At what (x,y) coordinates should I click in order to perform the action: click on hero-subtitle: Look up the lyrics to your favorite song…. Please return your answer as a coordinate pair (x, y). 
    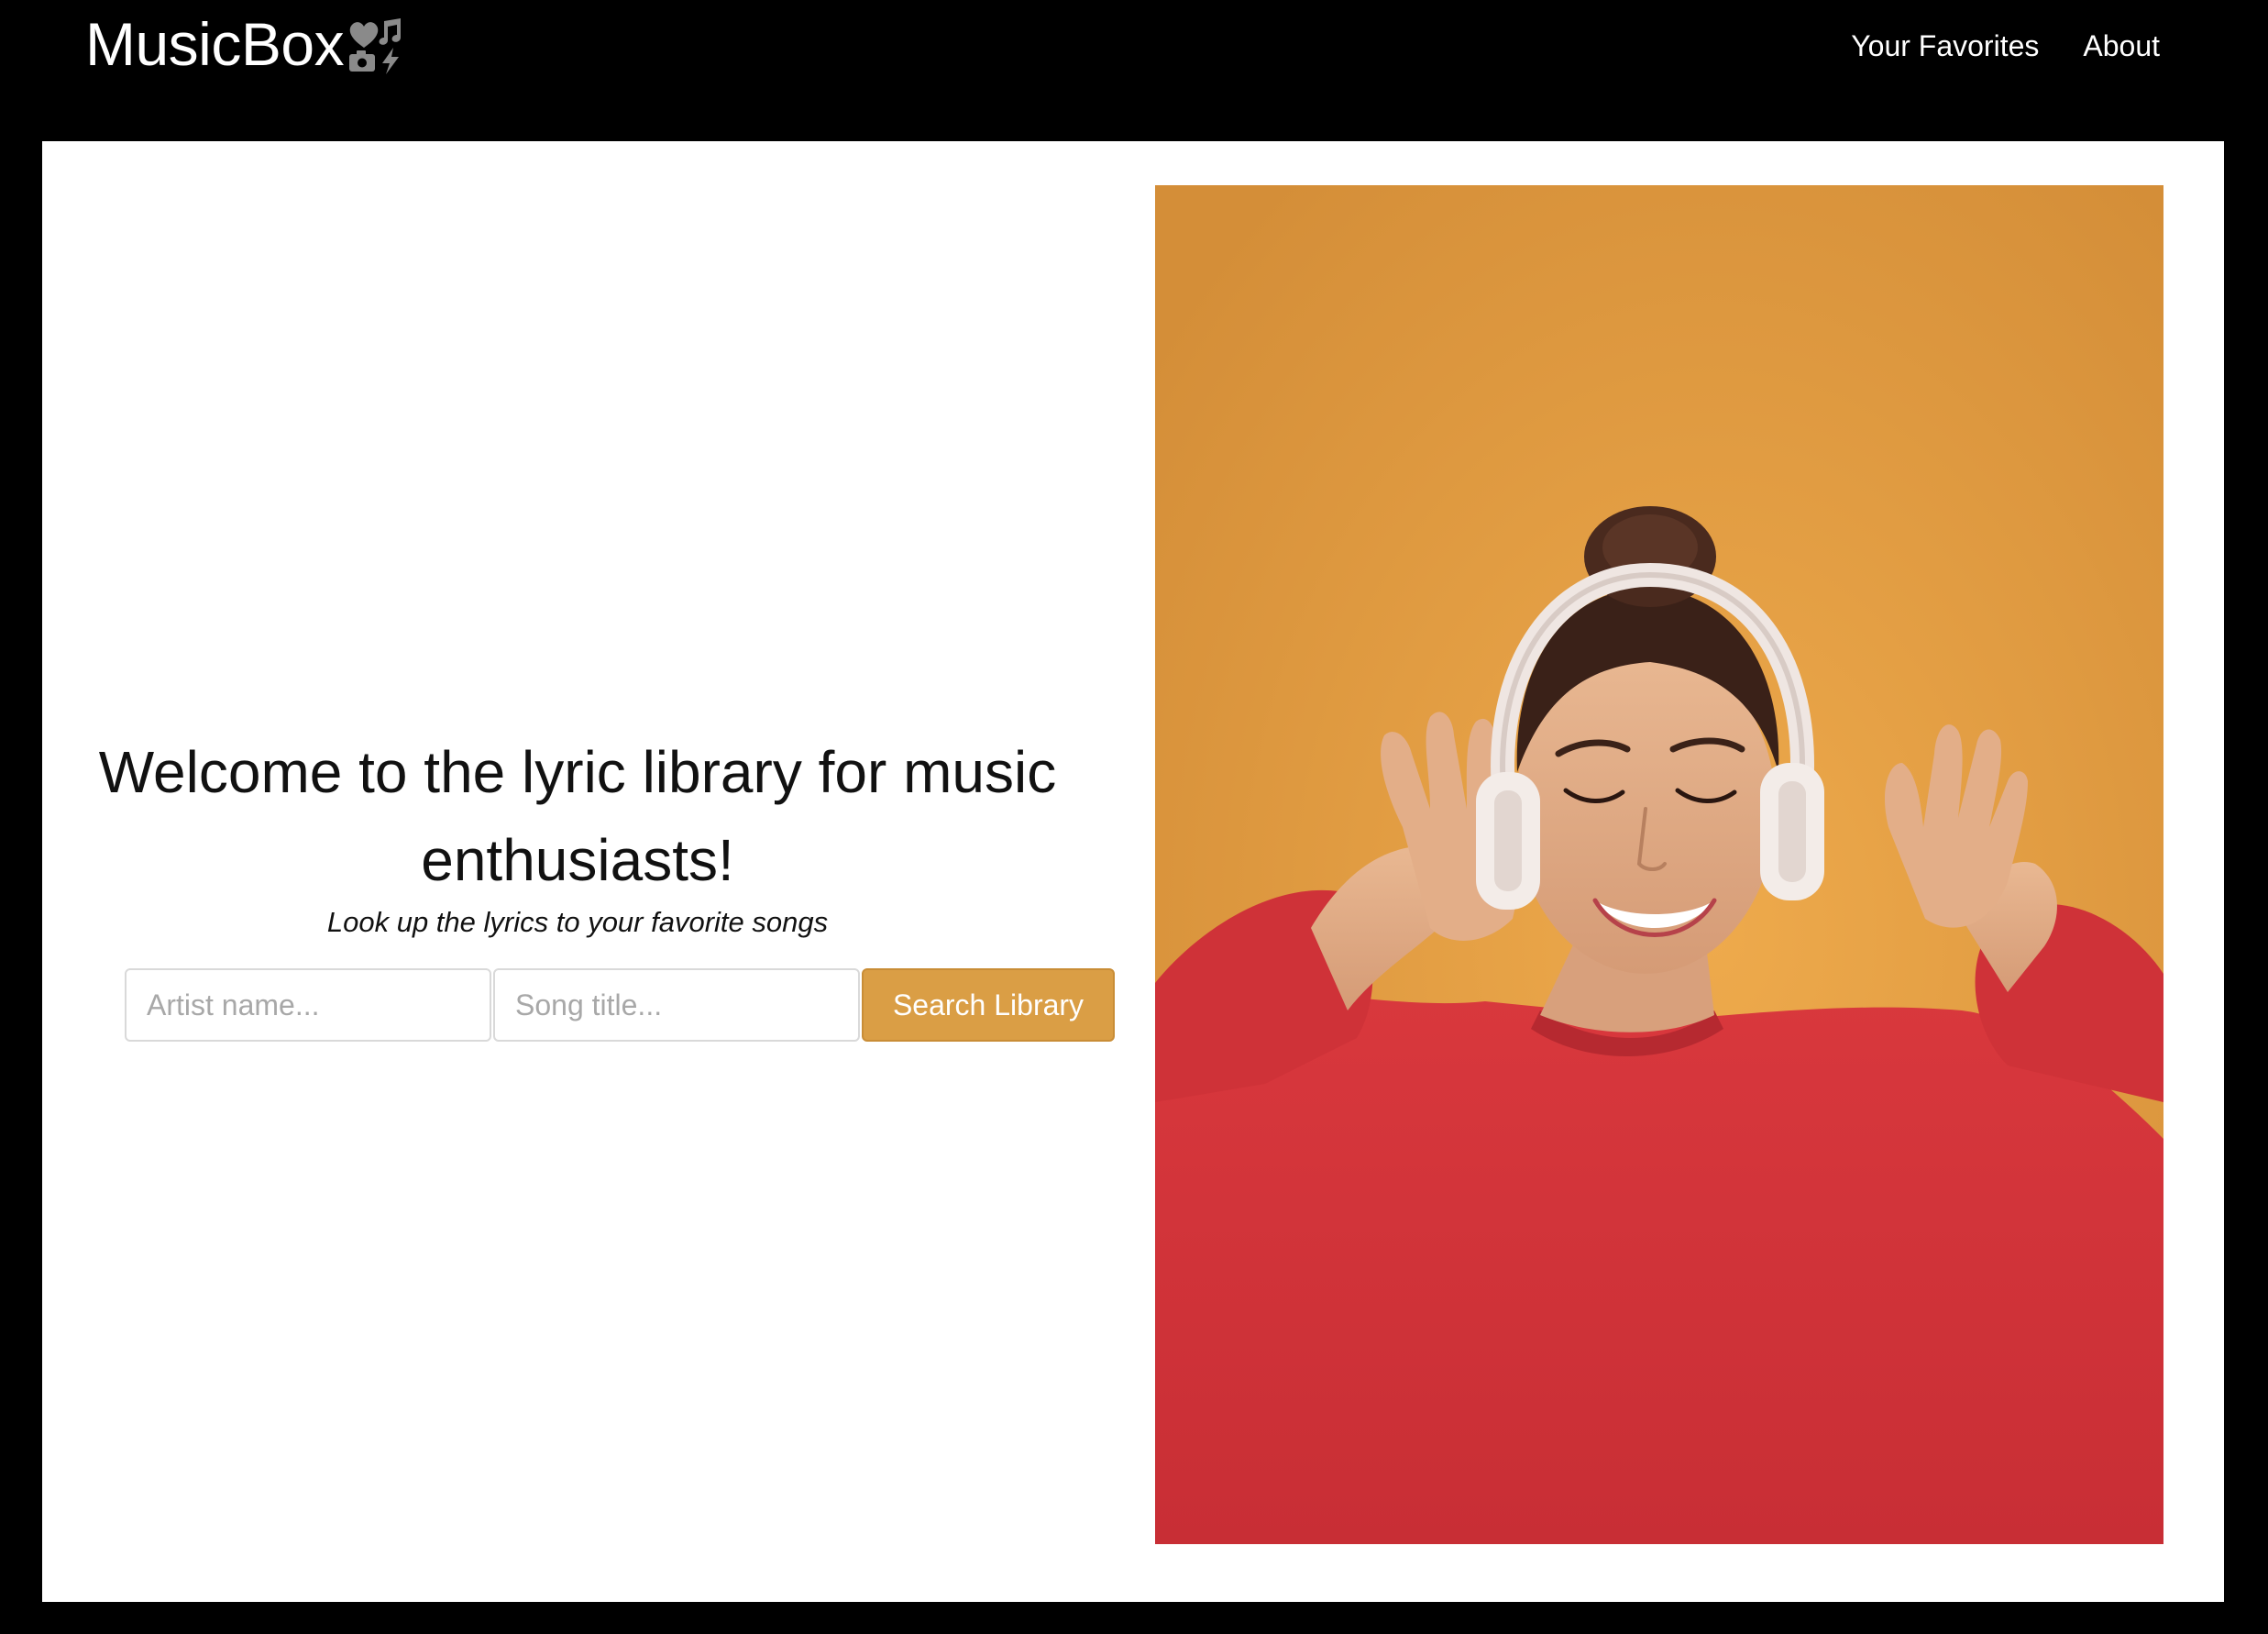
    Looking at the image, I should click on (577, 922).